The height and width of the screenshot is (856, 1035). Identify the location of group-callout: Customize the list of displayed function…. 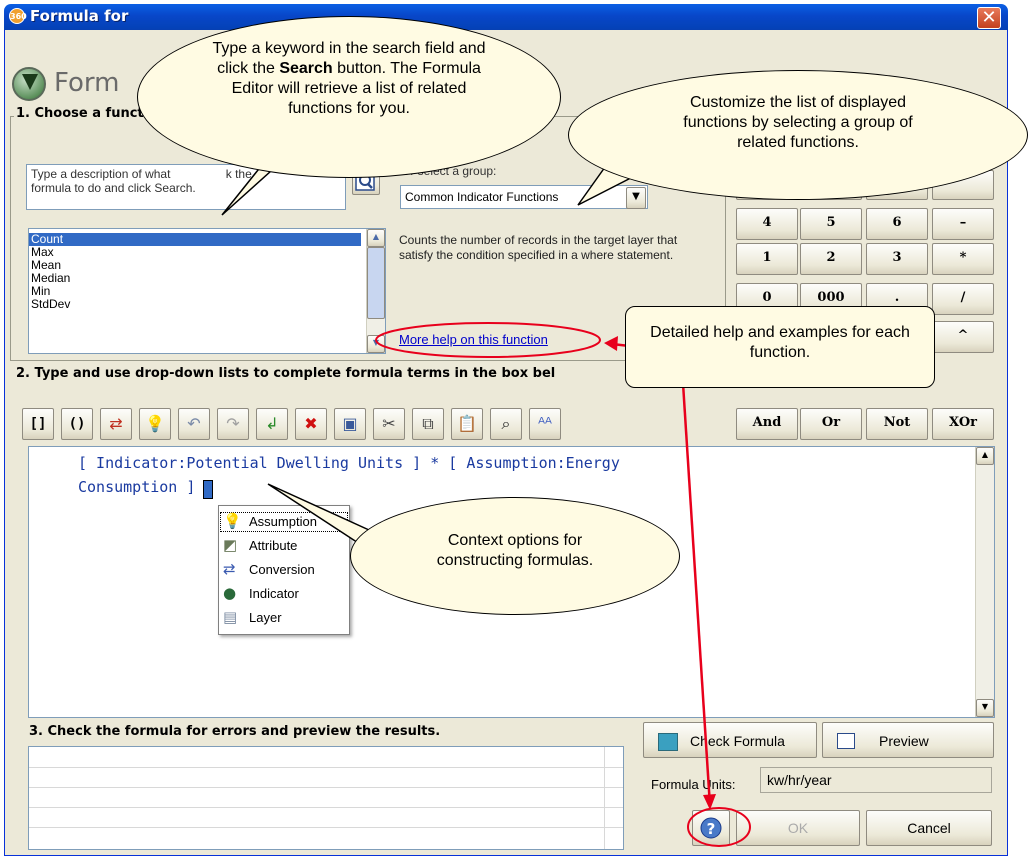
(798, 135).